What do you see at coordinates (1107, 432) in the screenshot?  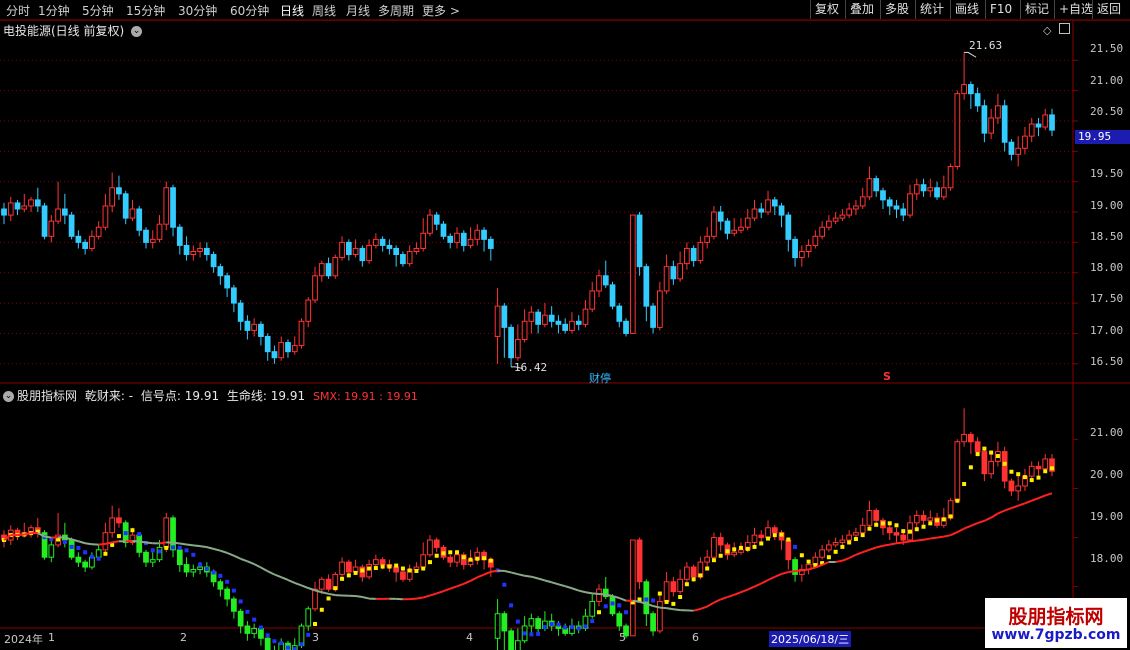 I see `y-tick: 21.00` at bounding box center [1107, 432].